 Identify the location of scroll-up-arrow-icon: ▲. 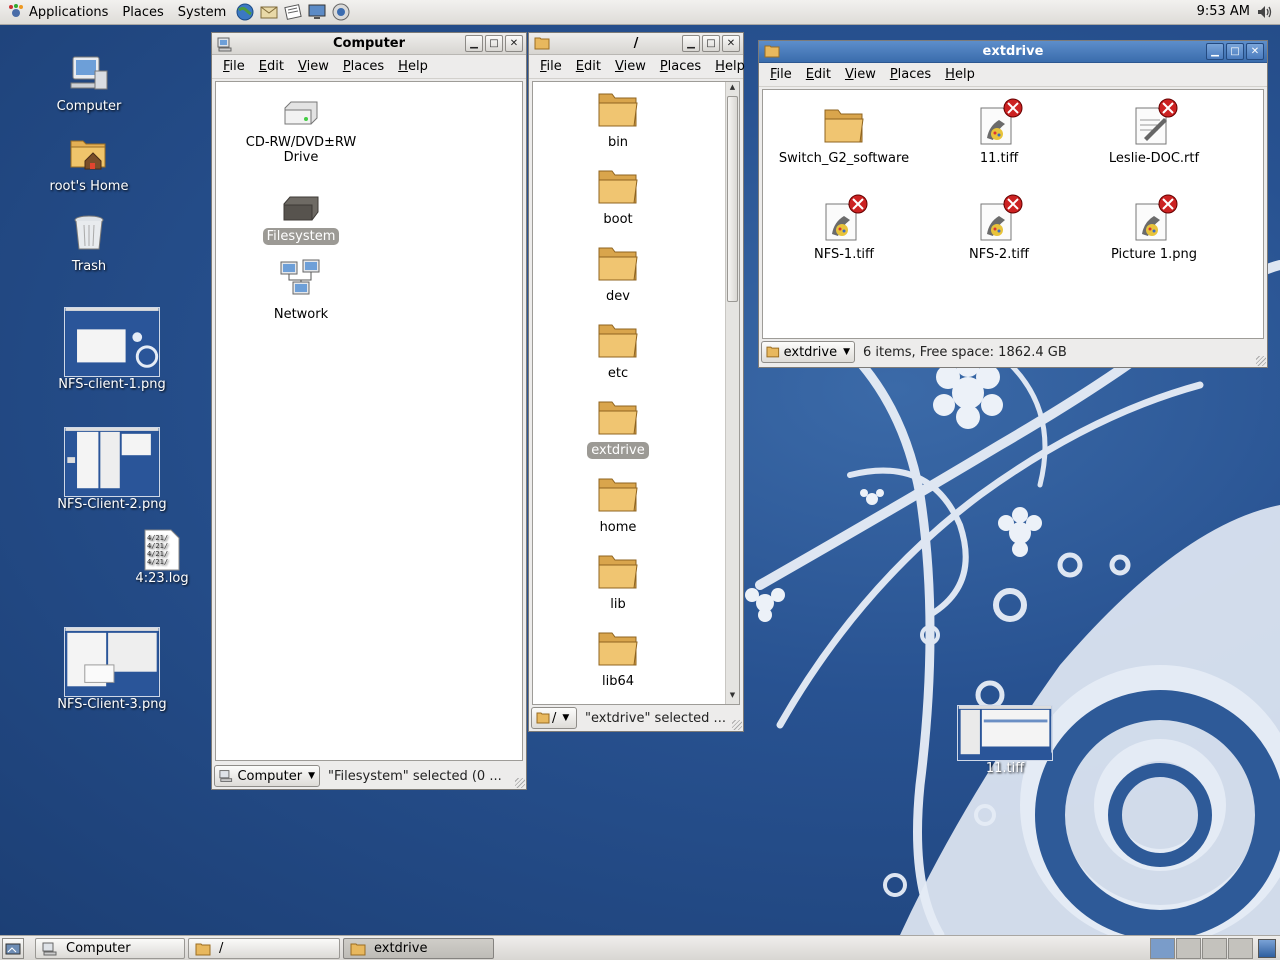
(732, 89).